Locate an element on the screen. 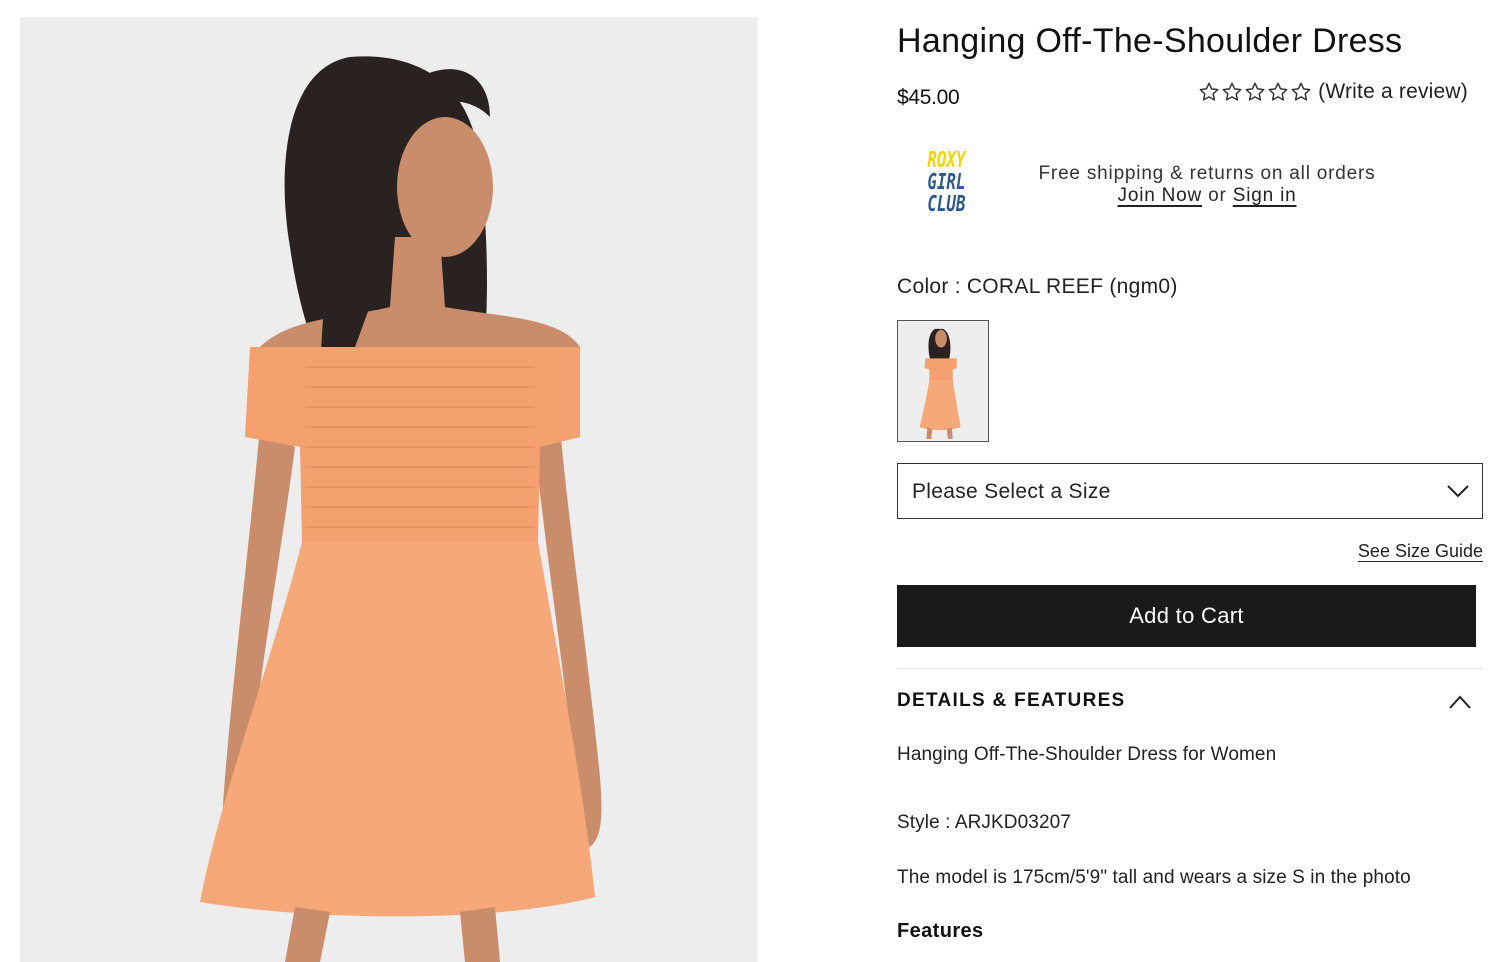 This screenshot has height=962, width=1500. add-to-cart-button: Add to Cart is located at coordinates (1186, 616).